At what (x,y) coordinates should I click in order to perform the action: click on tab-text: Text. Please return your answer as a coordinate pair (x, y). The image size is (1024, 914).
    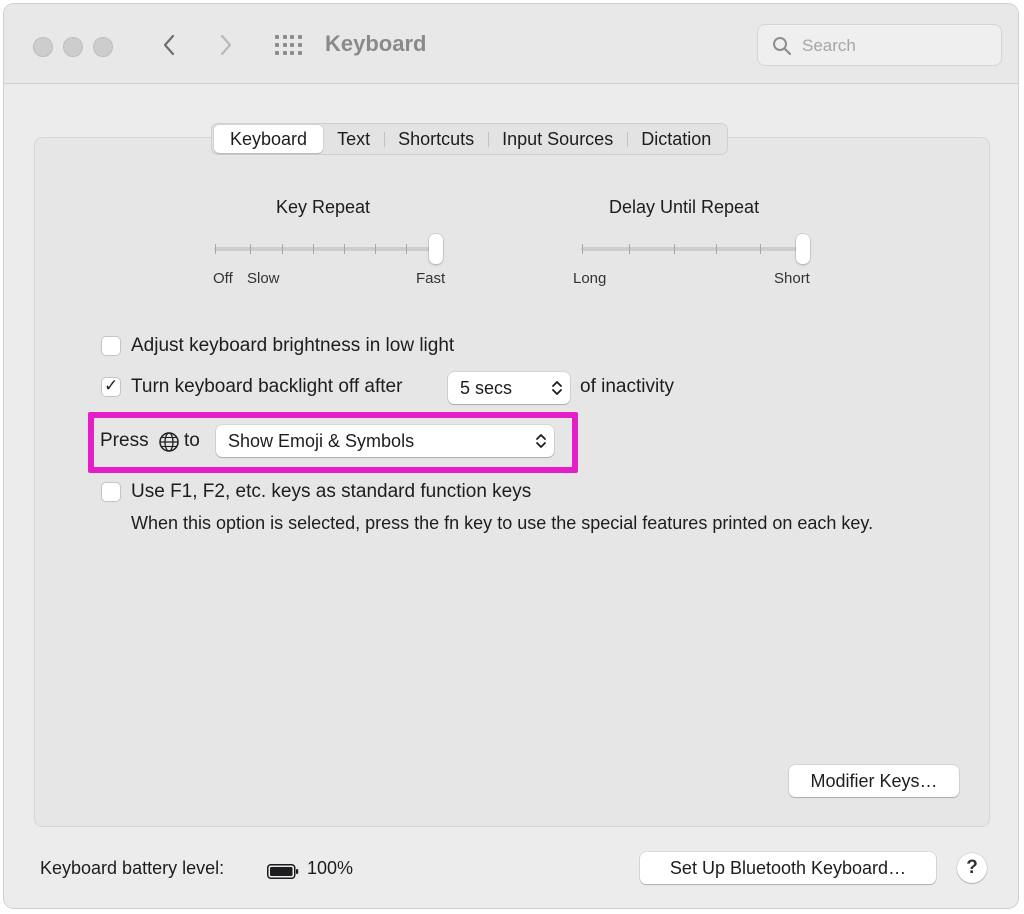
    Looking at the image, I should click on (353, 139).